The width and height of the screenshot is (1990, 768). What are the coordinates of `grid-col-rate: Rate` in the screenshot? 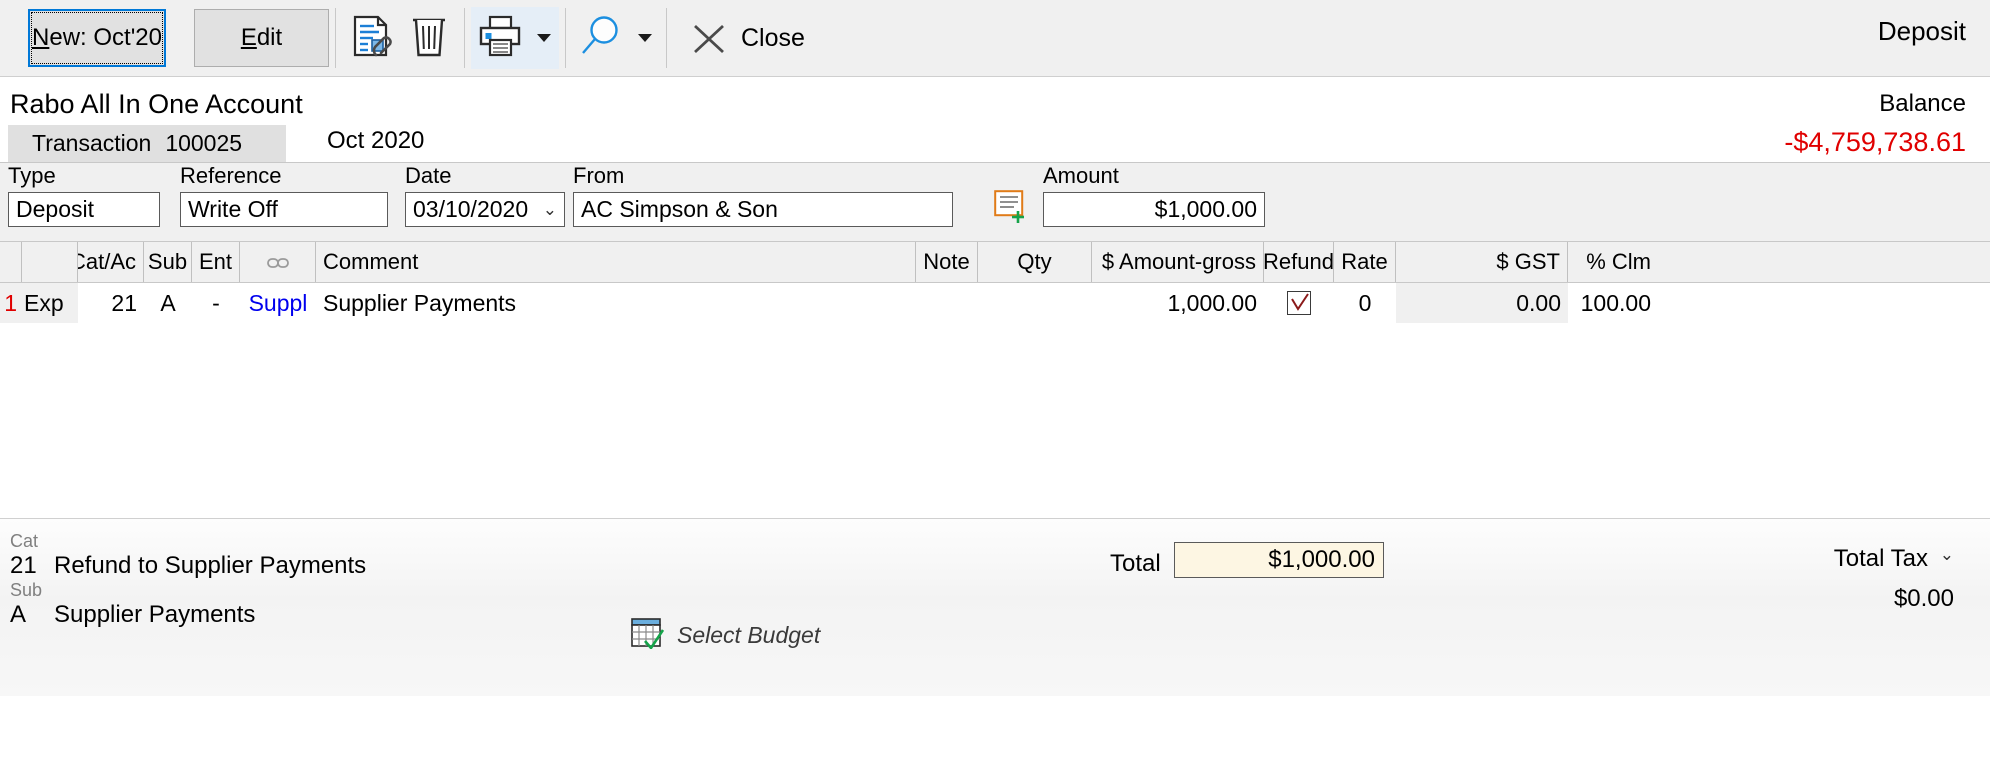 It's located at (1365, 262).